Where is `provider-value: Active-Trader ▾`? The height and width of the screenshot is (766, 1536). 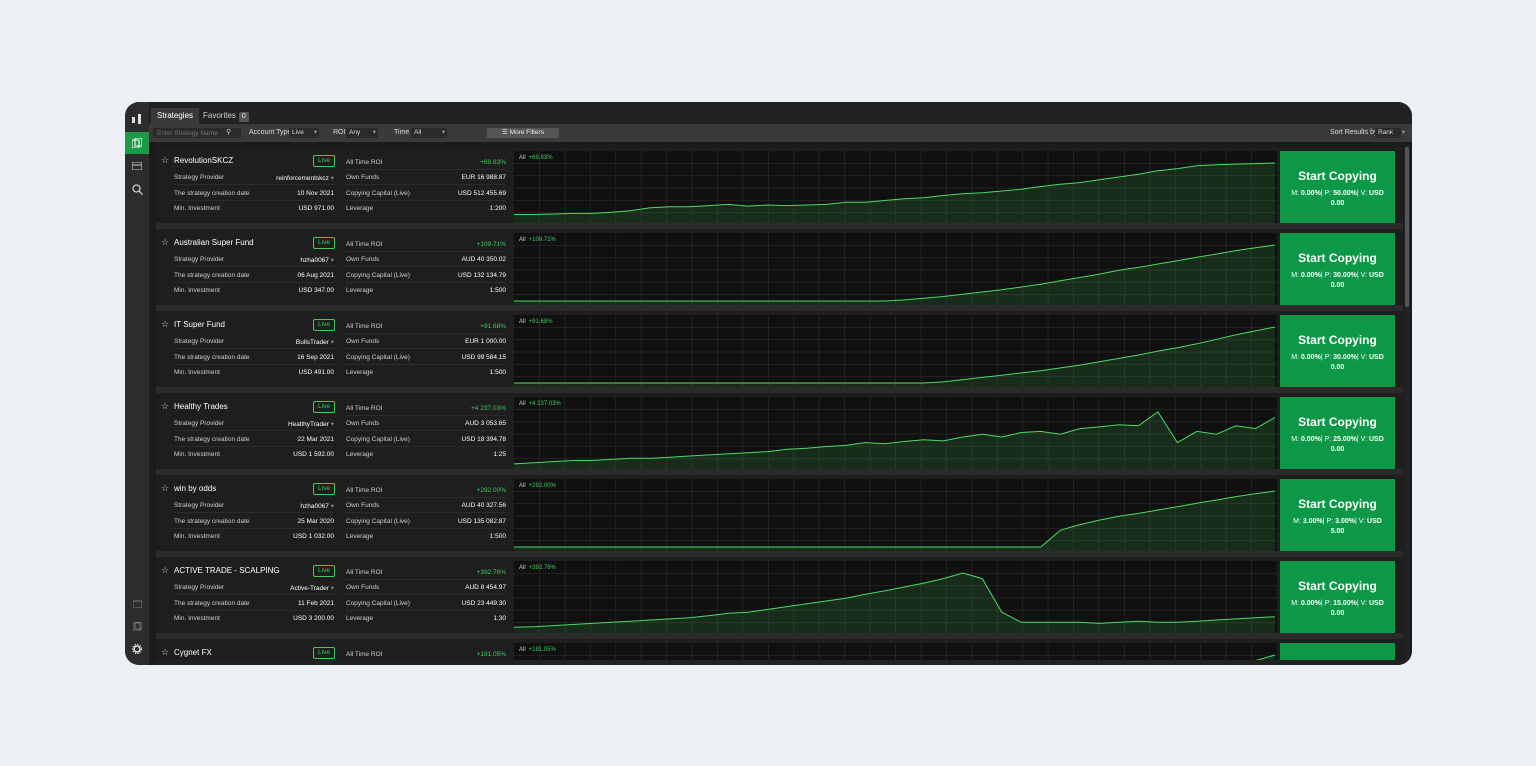 provider-value: Active-Trader ▾ is located at coordinates (312, 588).